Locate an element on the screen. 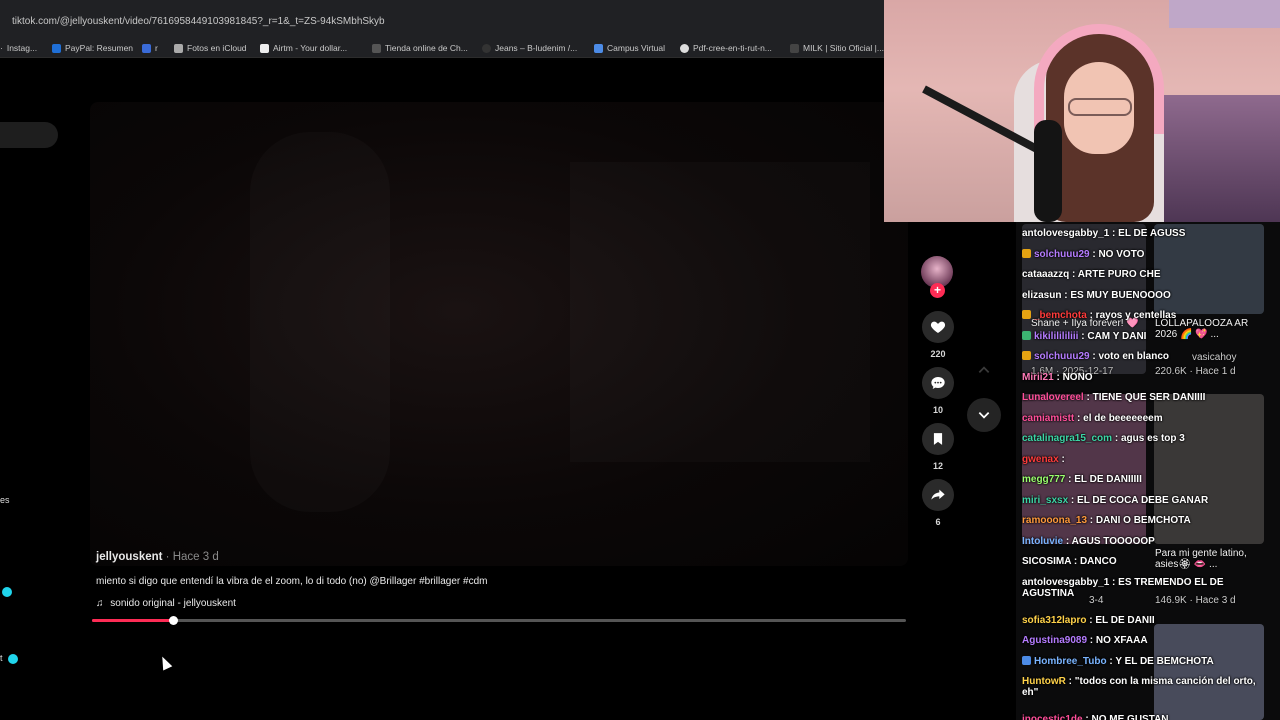 The image size is (1280, 720). progress-fill is located at coordinates (133, 620).